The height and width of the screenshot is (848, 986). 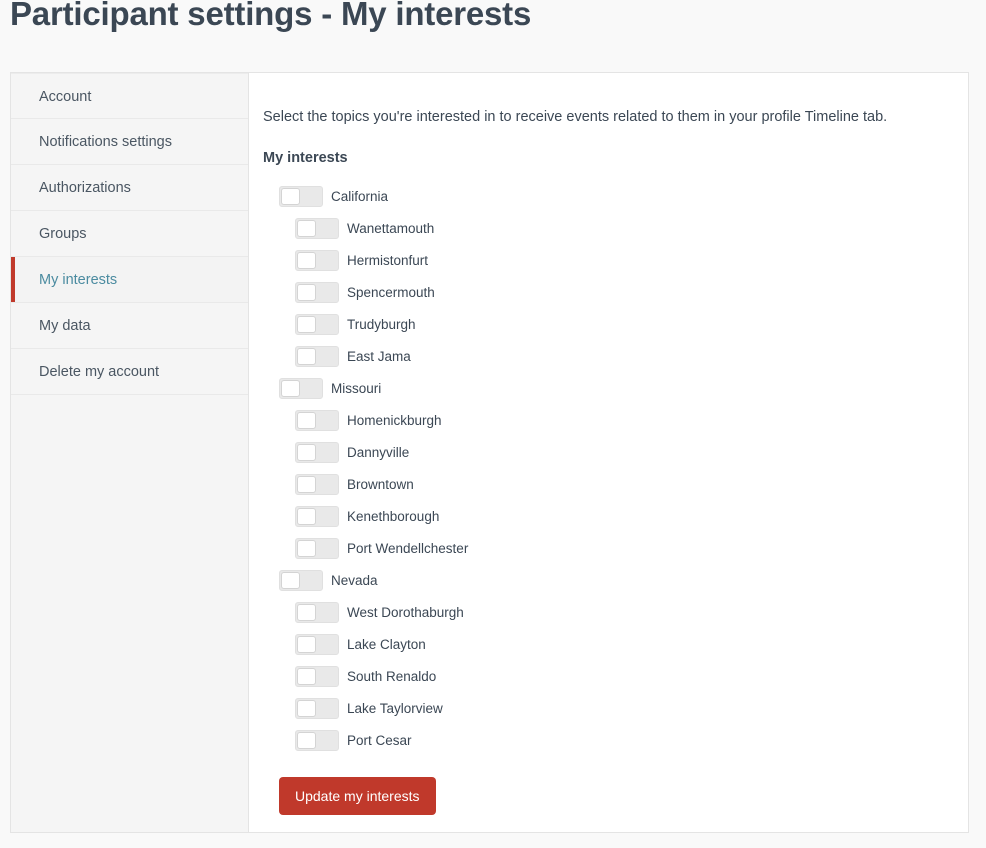 What do you see at coordinates (99, 372) in the screenshot?
I see `sidebar-item-label: Delete my account` at bounding box center [99, 372].